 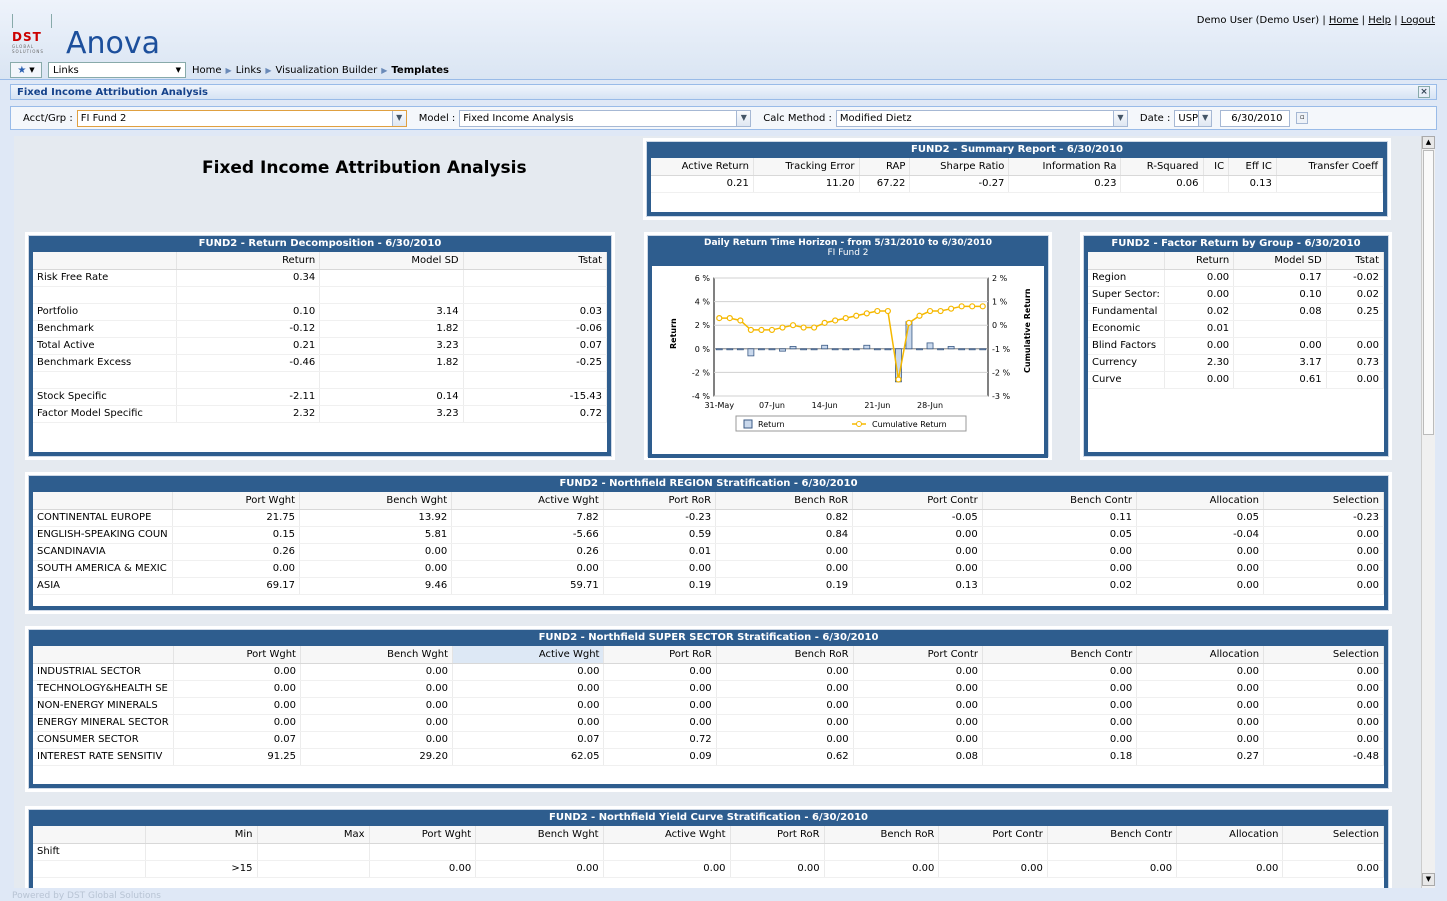 What do you see at coordinates (1379, 20) in the screenshot?
I see `help-link: Help` at bounding box center [1379, 20].